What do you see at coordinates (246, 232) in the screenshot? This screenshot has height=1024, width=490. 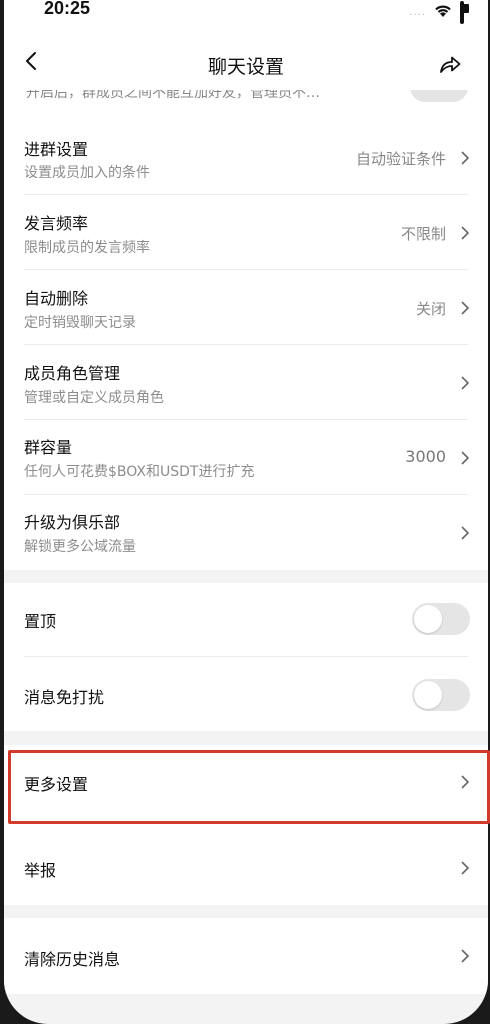 I see `setting-row-frequency: 发言频率 限制成员的发言频率 不限制` at bounding box center [246, 232].